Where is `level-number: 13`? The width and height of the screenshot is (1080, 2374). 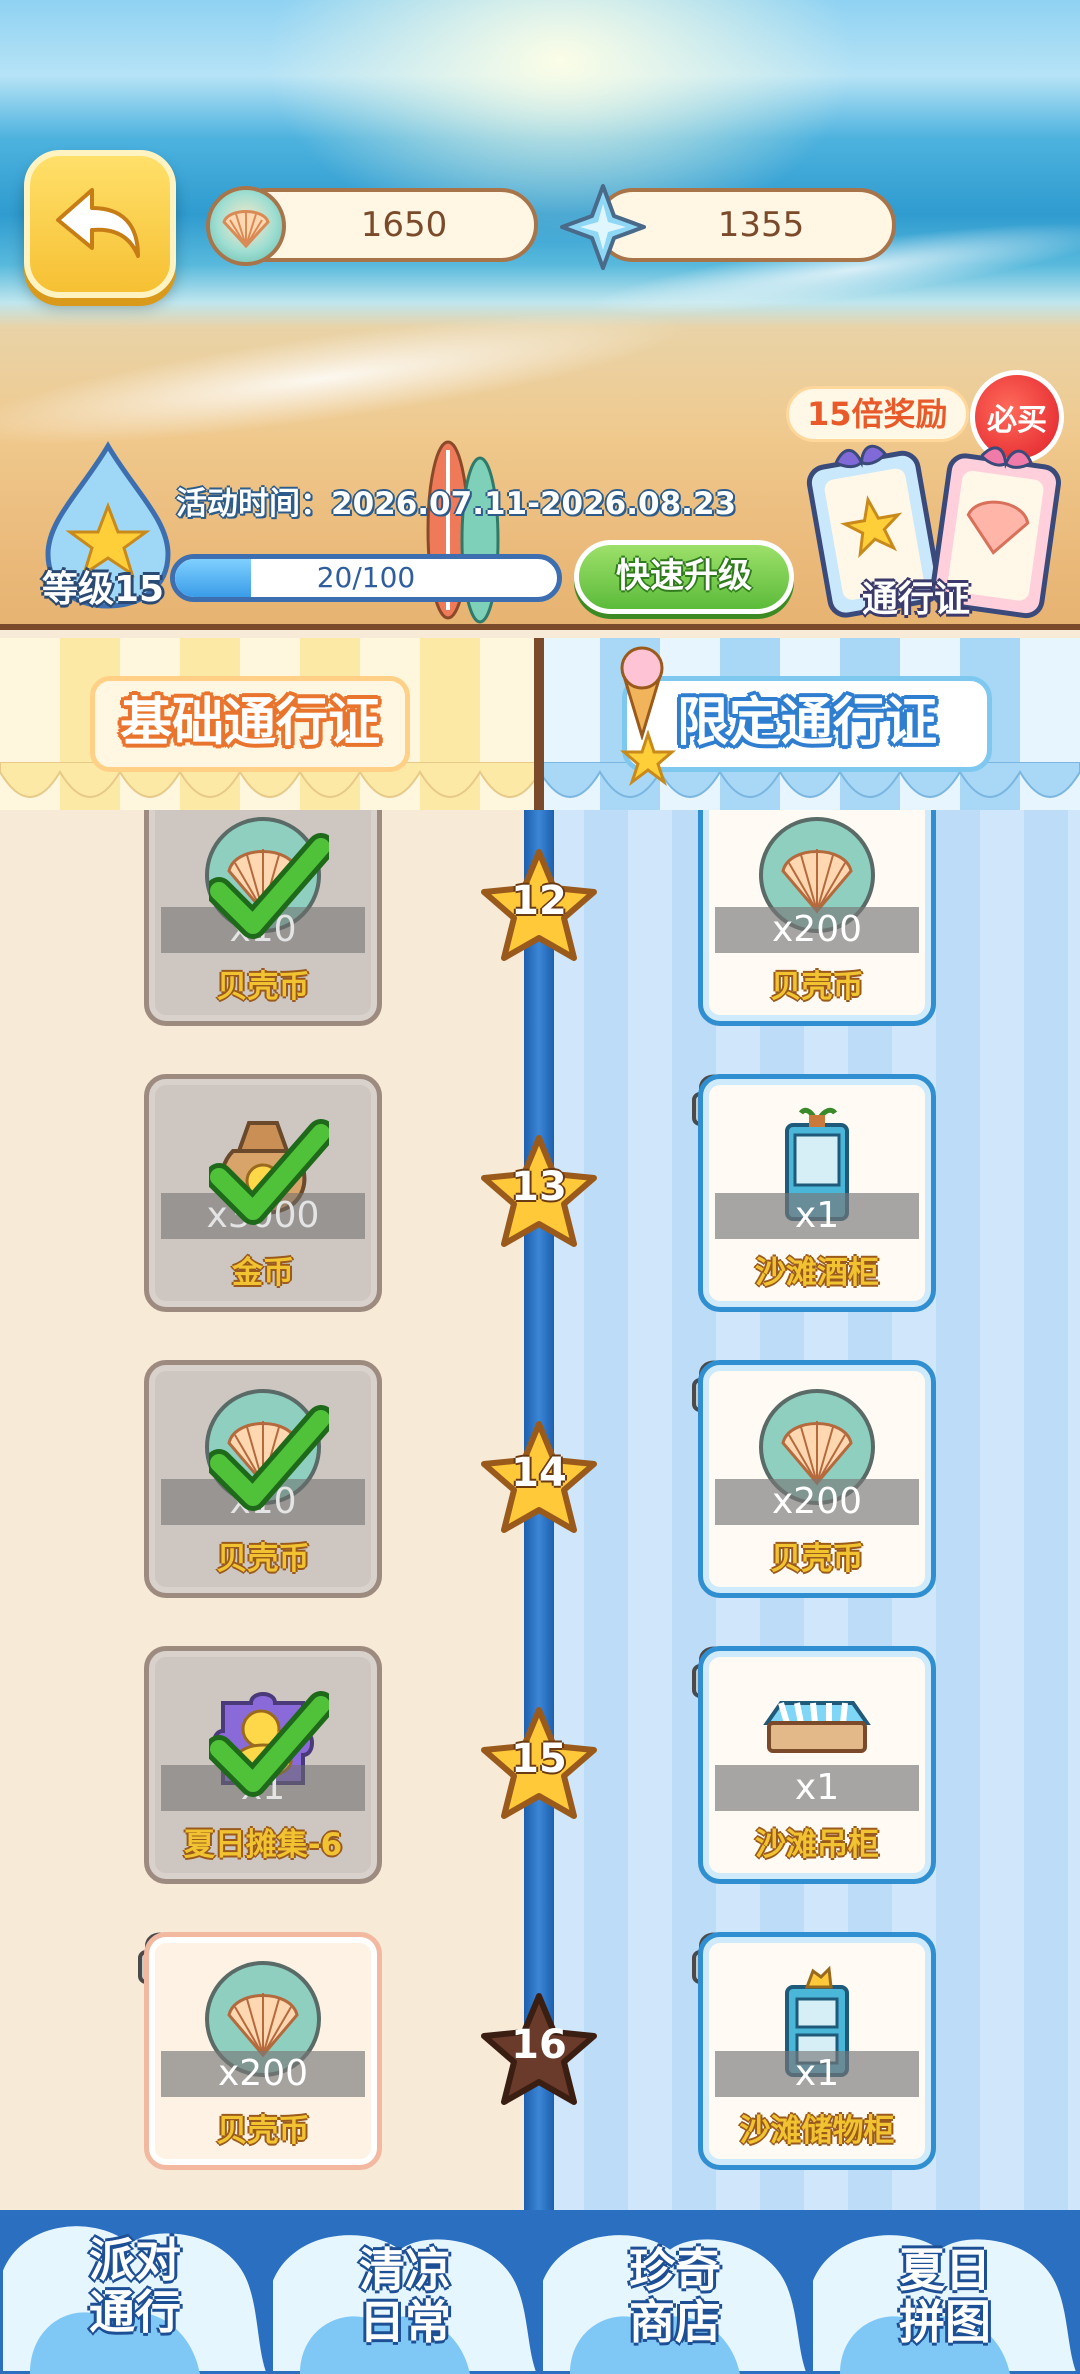
level-number: 13 is located at coordinates (539, 1187).